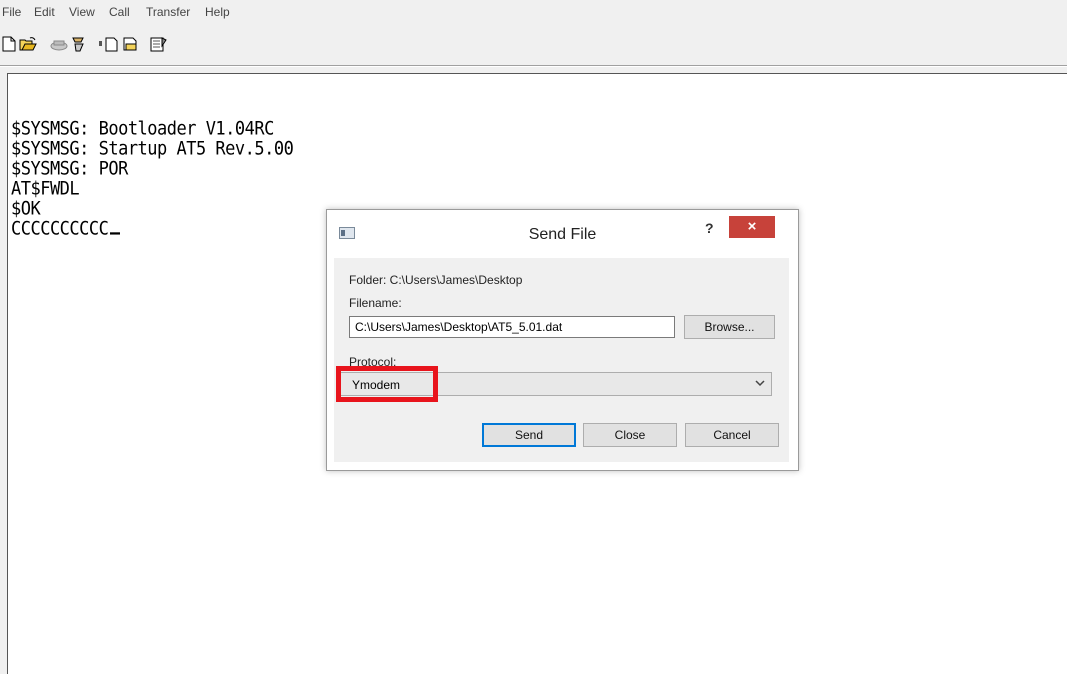 This screenshot has height=674, width=1067. Describe the element at coordinates (26, 209) in the screenshot. I see `terminal-line: $OK` at that location.